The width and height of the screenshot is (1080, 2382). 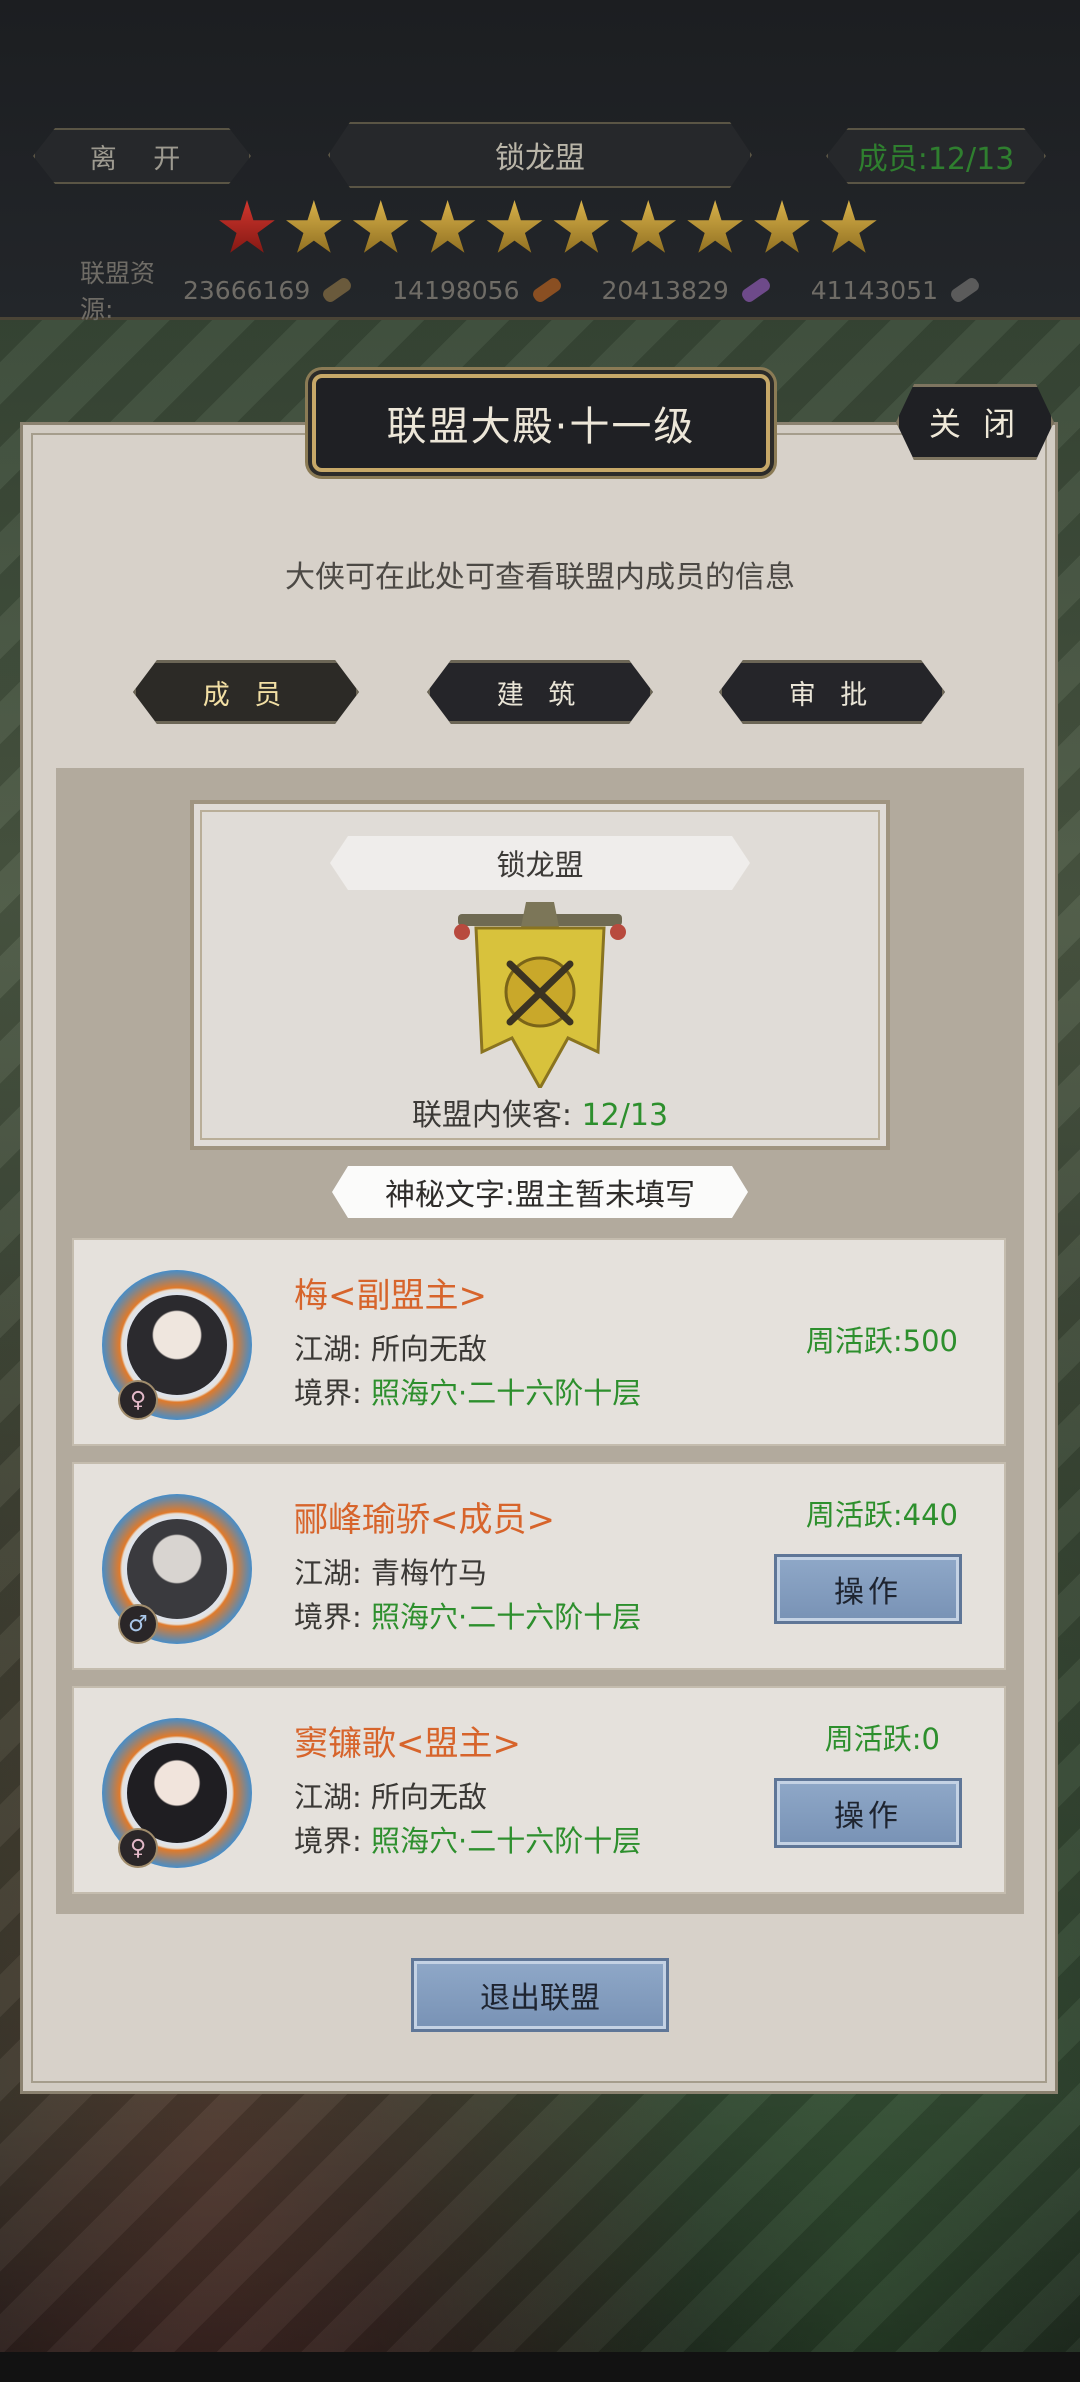 What do you see at coordinates (540, 995) in the screenshot?
I see `alliance-banner-icon` at bounding box center [540, 995].